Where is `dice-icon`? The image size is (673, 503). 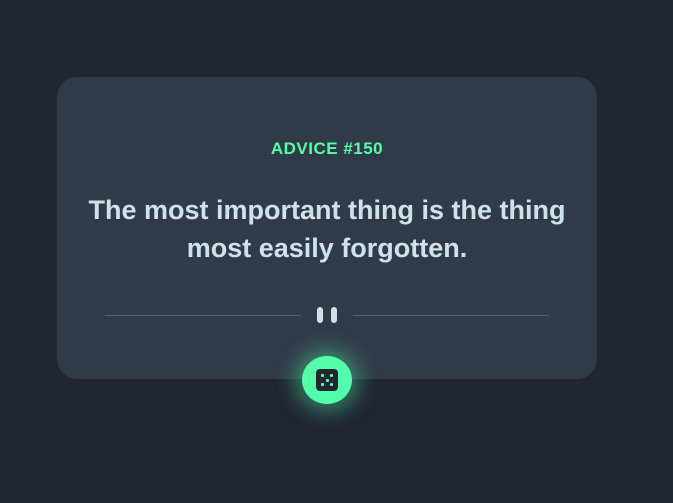
dice-icon is located at coordinates (327, 380).